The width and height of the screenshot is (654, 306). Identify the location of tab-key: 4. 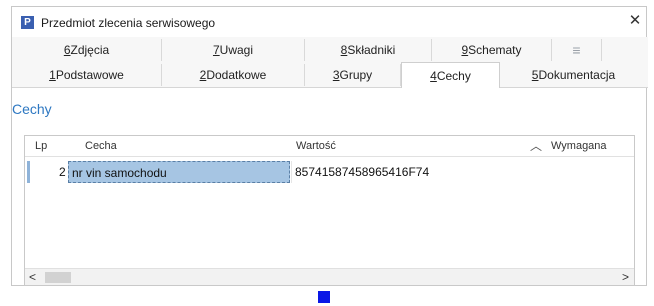
(433, 76).